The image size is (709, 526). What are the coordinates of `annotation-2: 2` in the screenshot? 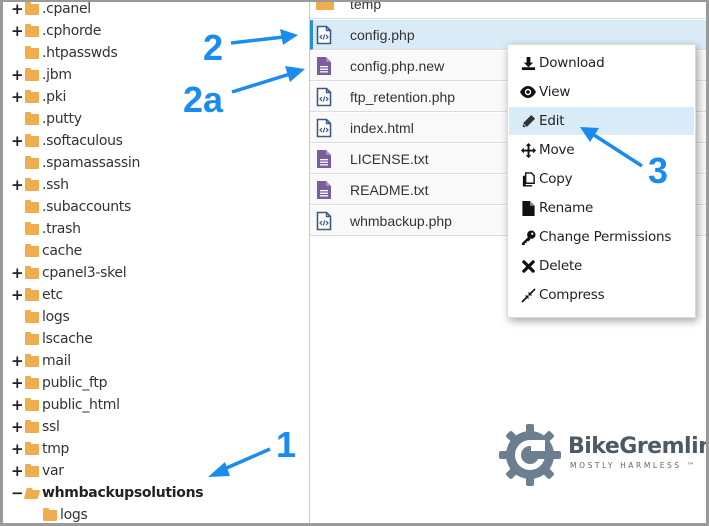 It's located at (213, 47).